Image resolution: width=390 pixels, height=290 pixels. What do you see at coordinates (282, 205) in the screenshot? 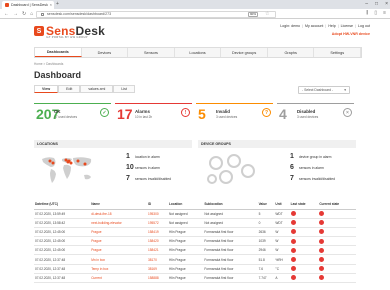
I see `column-header: Unit` at bounding box center [282, 205].